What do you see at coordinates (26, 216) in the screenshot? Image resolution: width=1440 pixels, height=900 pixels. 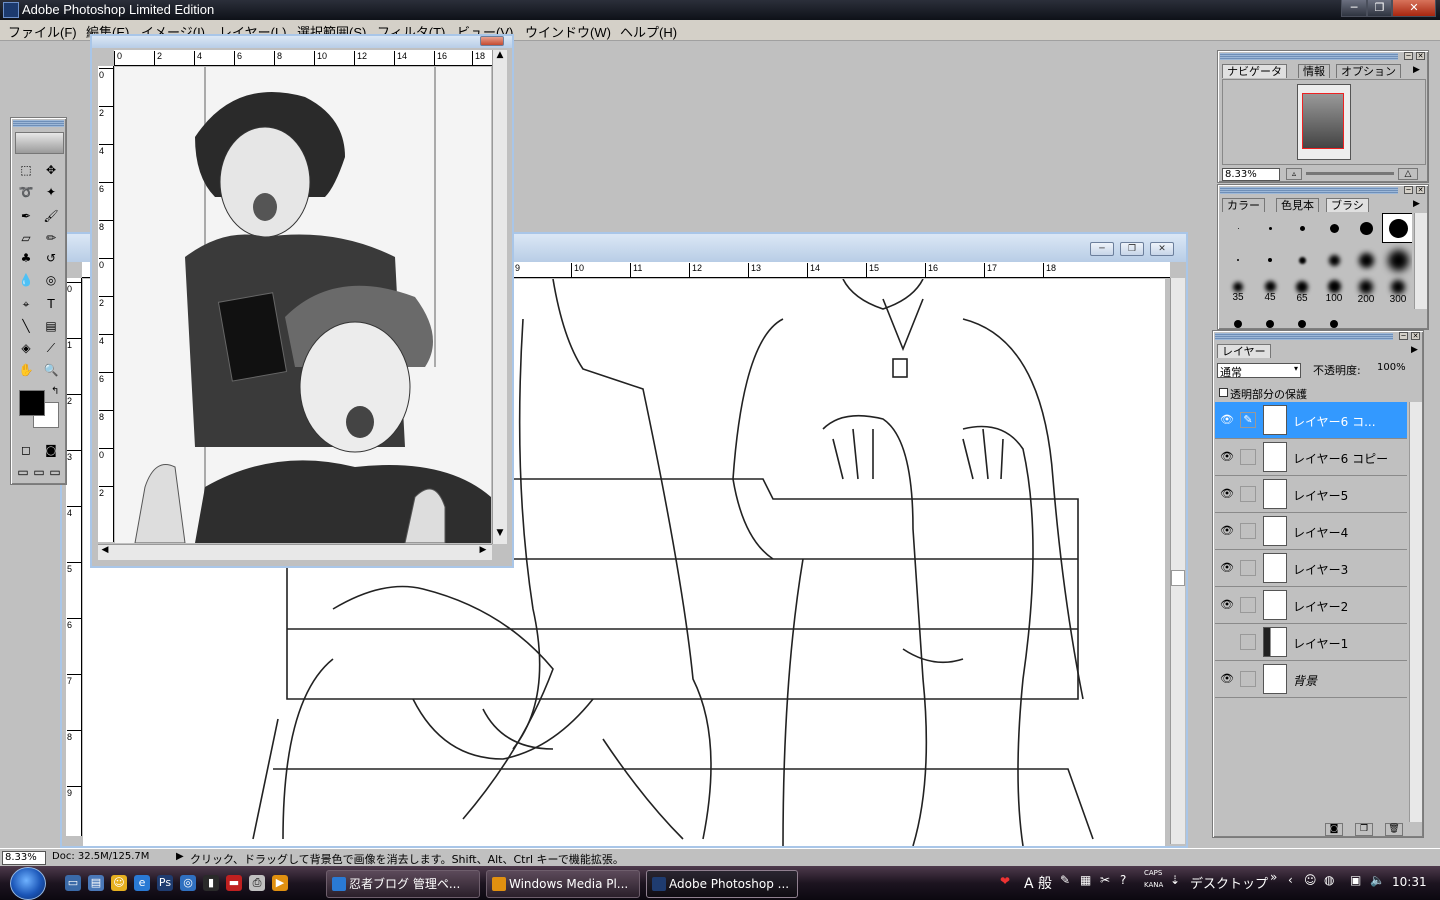 I see `airbrush-tool-icon: ✒` at bounding box center [26, 216].